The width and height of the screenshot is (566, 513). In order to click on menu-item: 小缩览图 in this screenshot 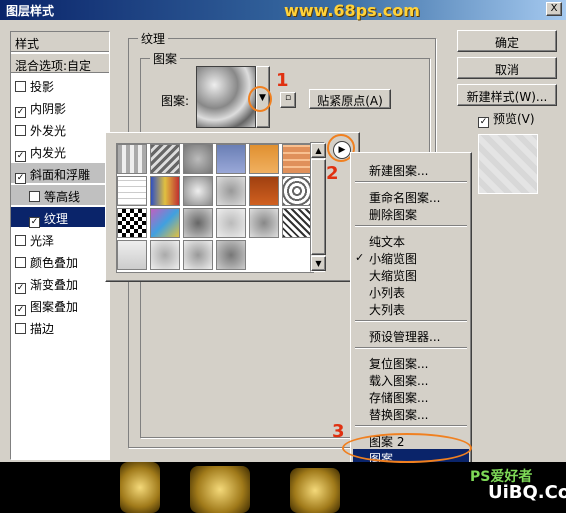, I will do `click(411, 257)`.